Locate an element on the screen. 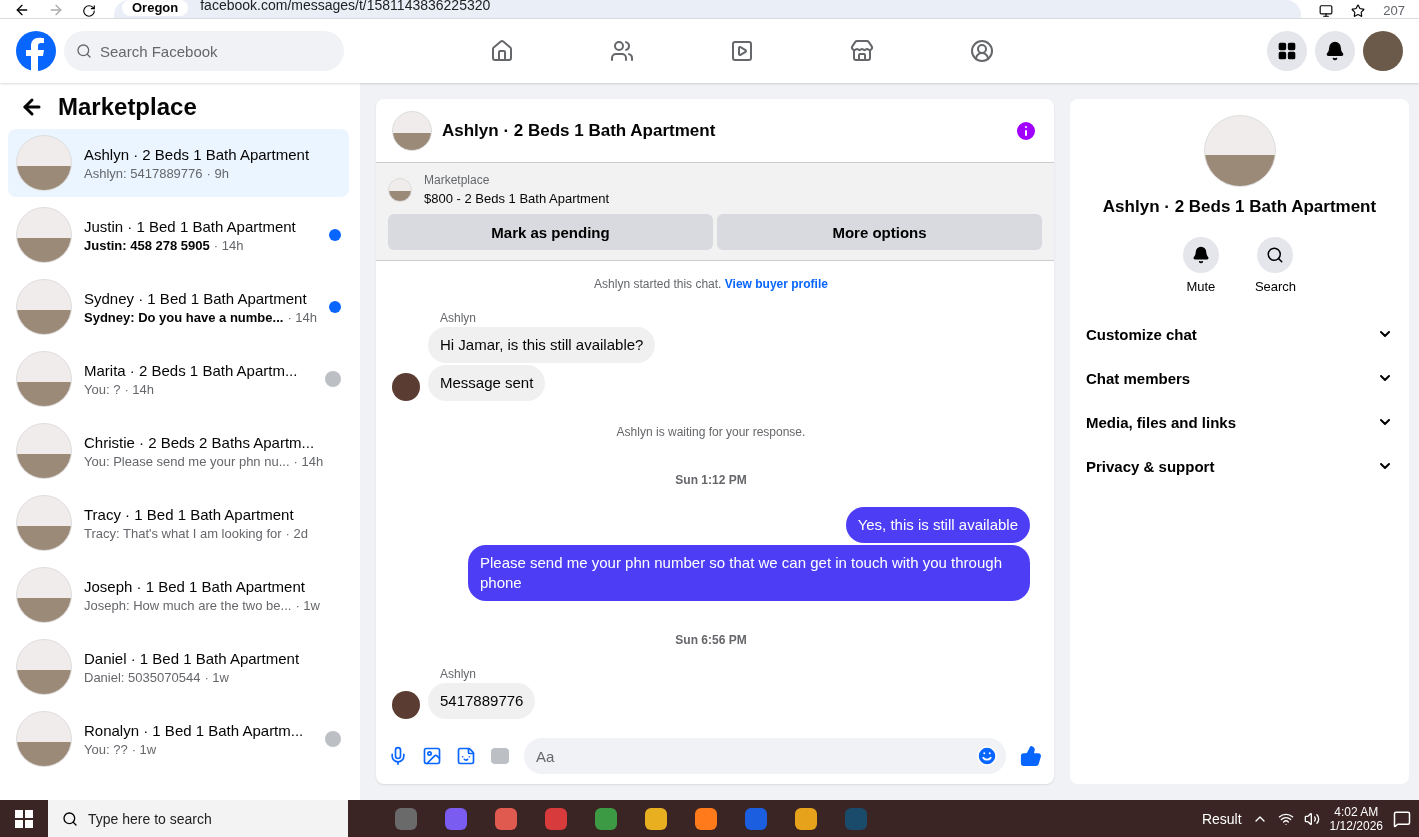  friends-icon is located at coordinates (621, 51).